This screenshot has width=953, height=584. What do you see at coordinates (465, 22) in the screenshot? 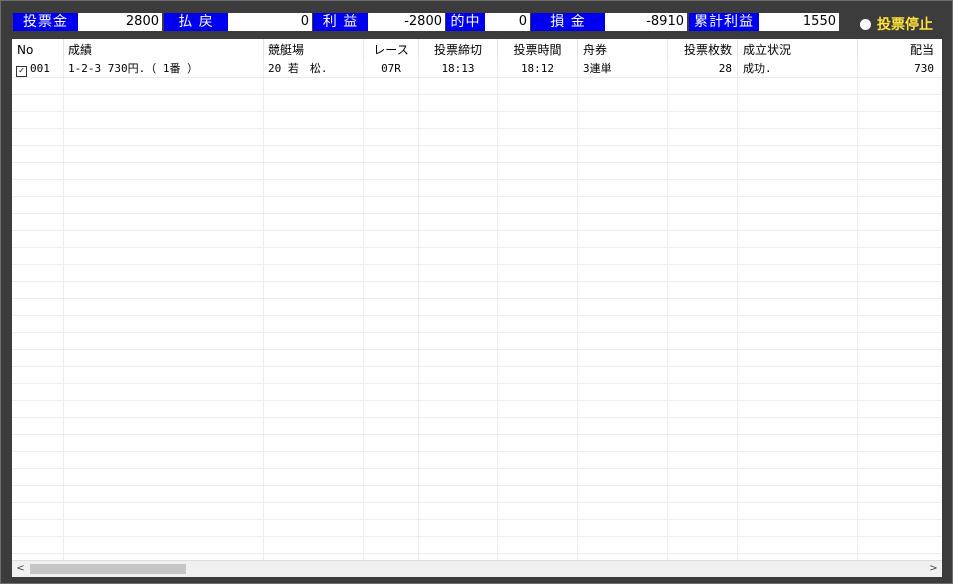
I see `hits-label: 的中` at bounding box center [465, 22].